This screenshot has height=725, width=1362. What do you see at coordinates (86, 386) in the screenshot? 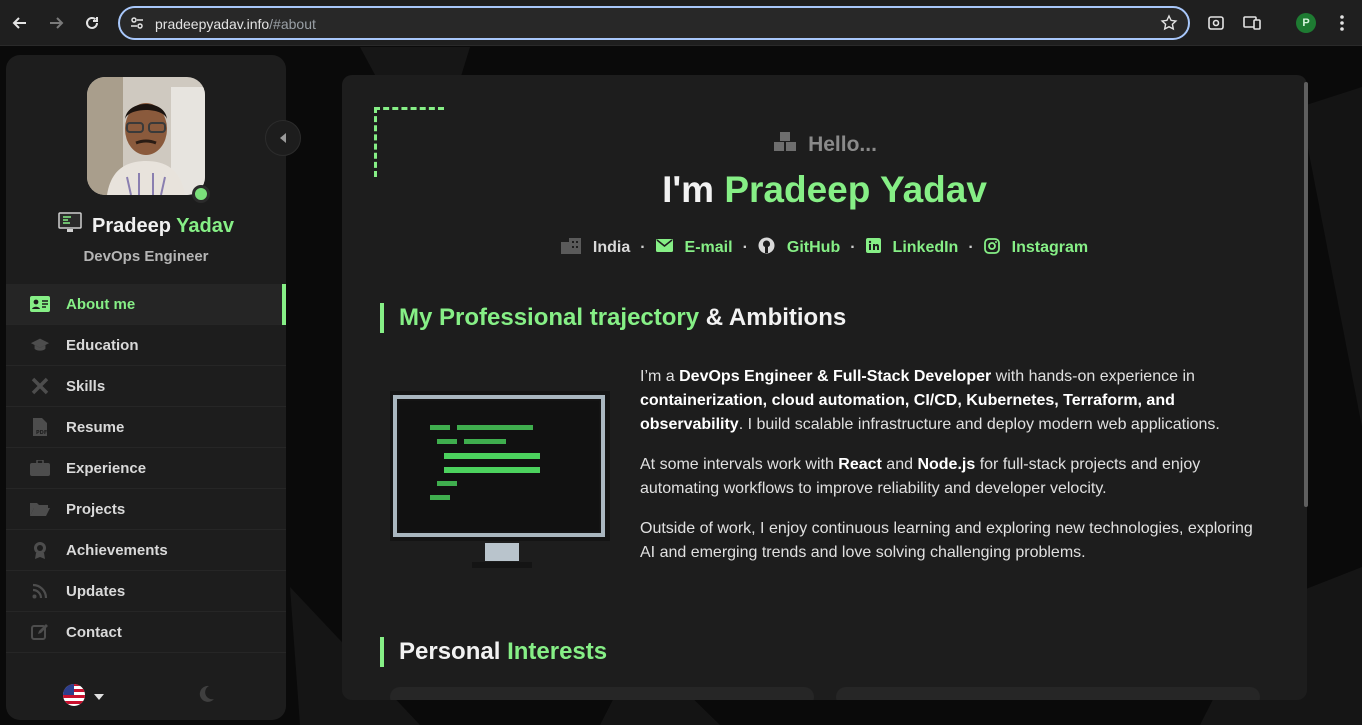
I see `sidebar-item-label: Skills` at bounding box center [86, 386].